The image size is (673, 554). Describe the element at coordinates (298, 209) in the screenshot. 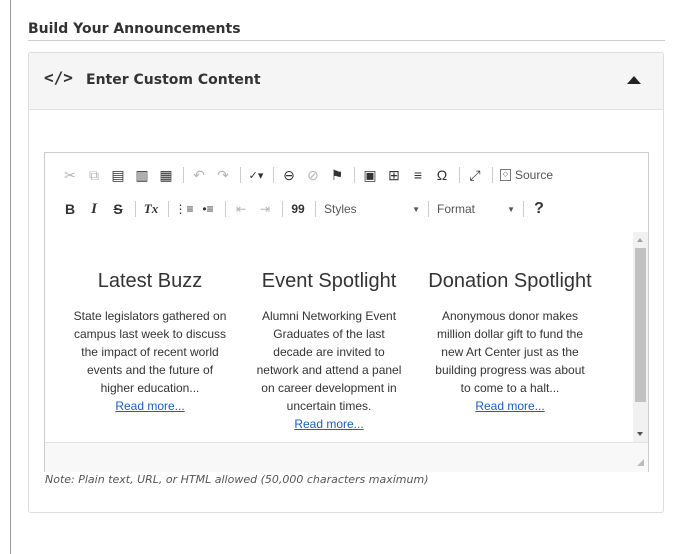

I see `blockquote-icon: 99` at that location.